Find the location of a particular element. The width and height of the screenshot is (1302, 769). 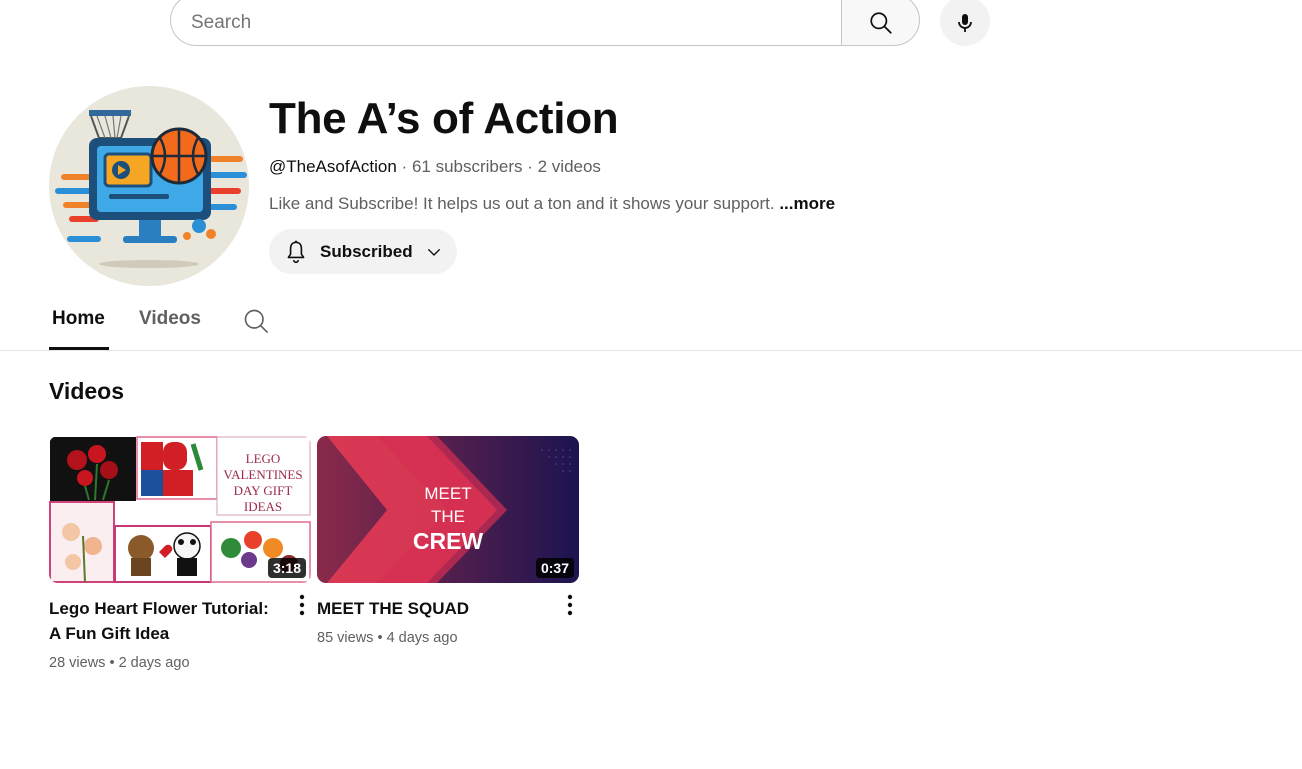

search-bar is located at coordinates (545, 23).